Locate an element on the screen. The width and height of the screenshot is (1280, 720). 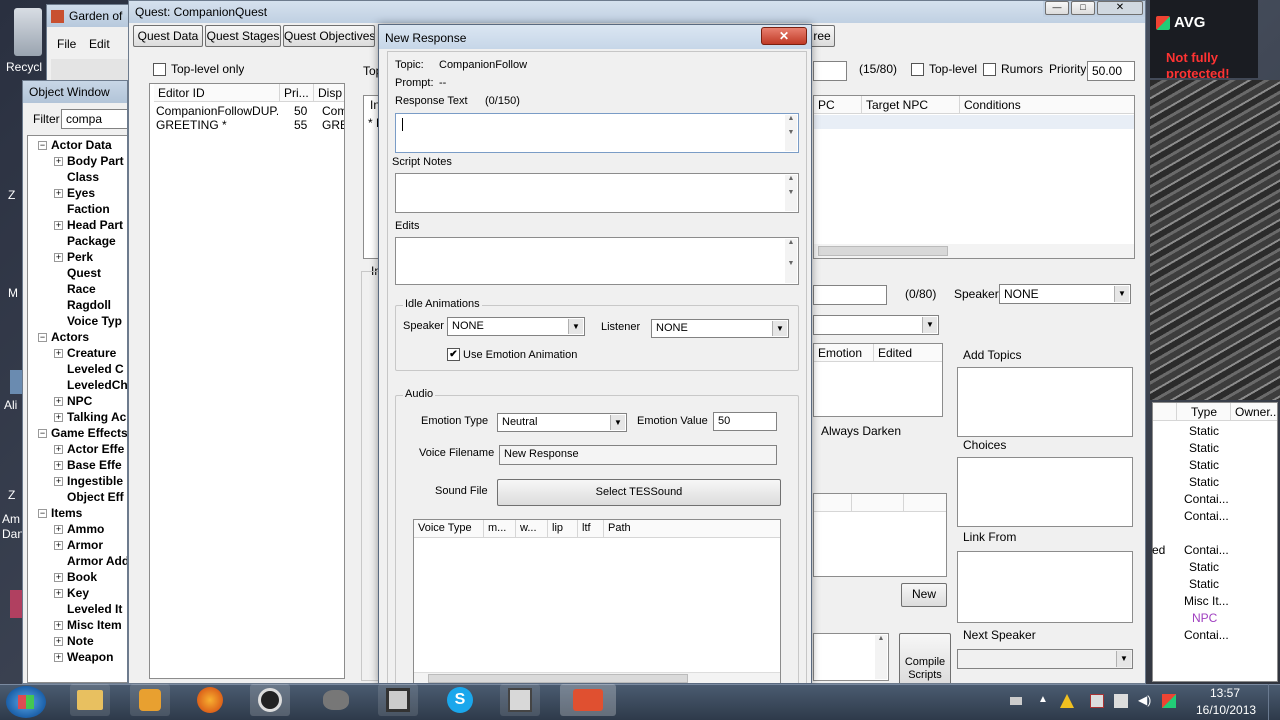
selected-row is located at coordinates (974, 122).